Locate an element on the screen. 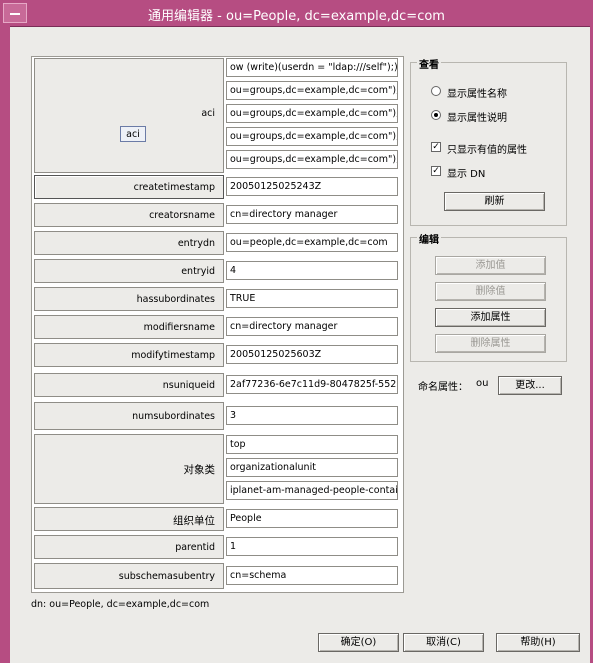 Image resolution: width=593 pixels, height=663 pixels. ok-button: 确定(O) is located at coordinates (358, 642).